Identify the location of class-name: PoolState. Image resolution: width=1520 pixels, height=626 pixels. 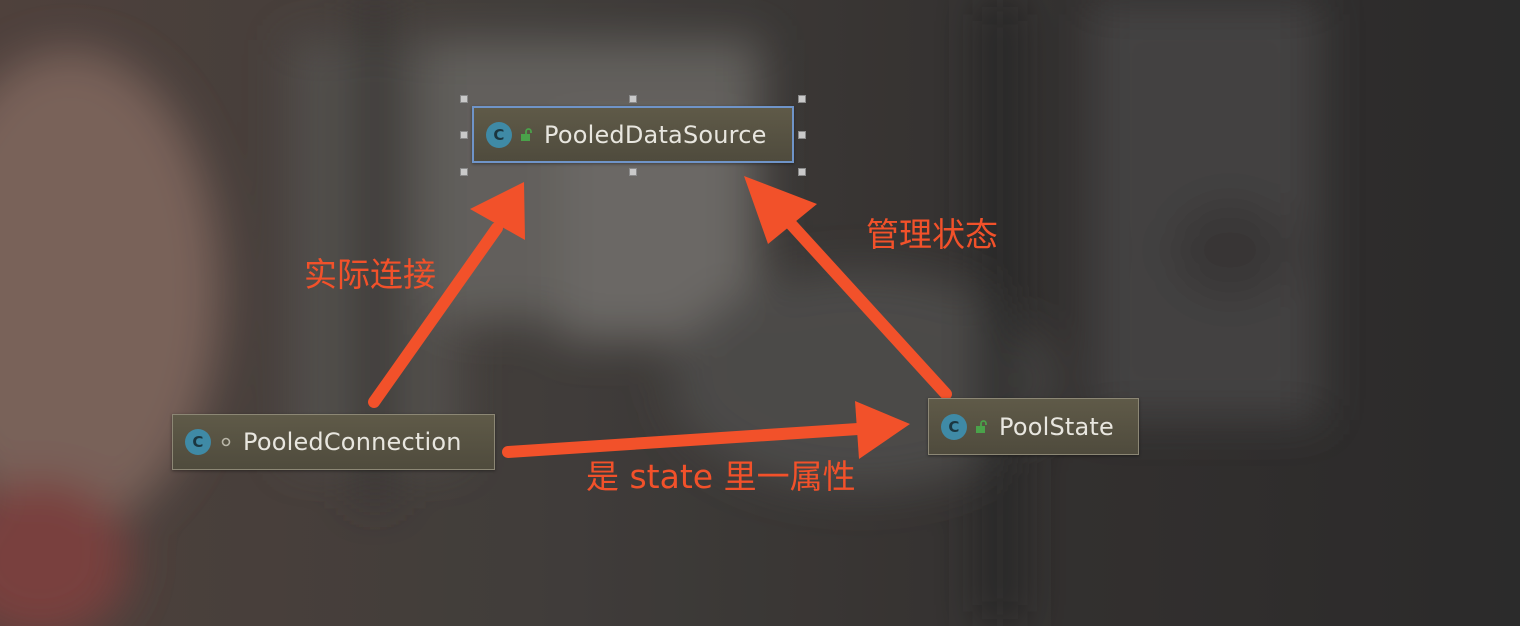
(1056, 426).